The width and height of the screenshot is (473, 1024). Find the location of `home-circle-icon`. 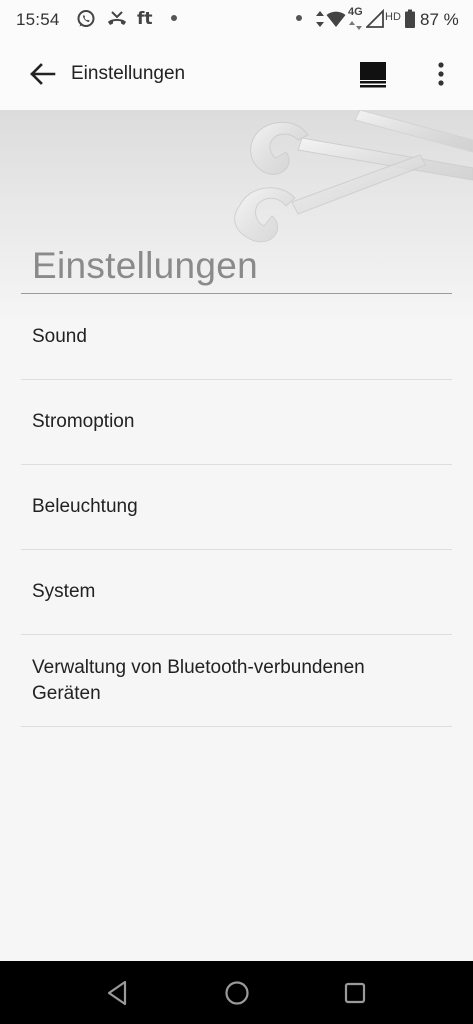

home-circle-icon is located at coordinates (237, 993).